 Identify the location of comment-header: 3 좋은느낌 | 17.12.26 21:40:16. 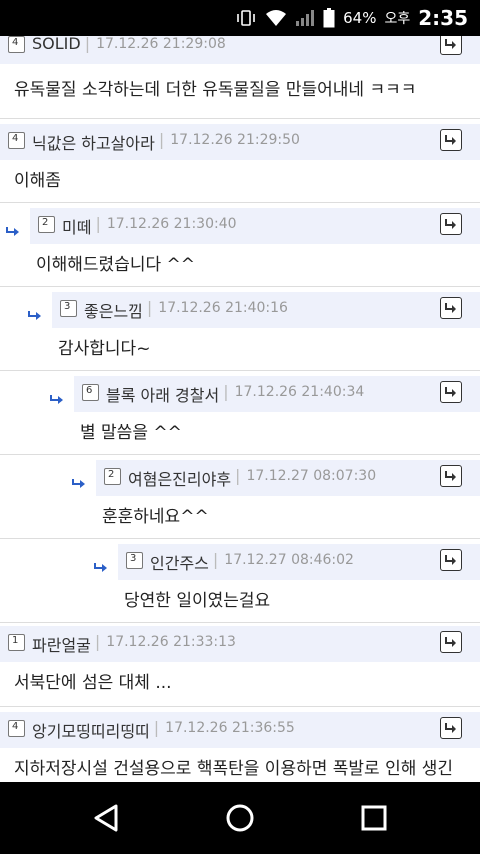
(266, 310).